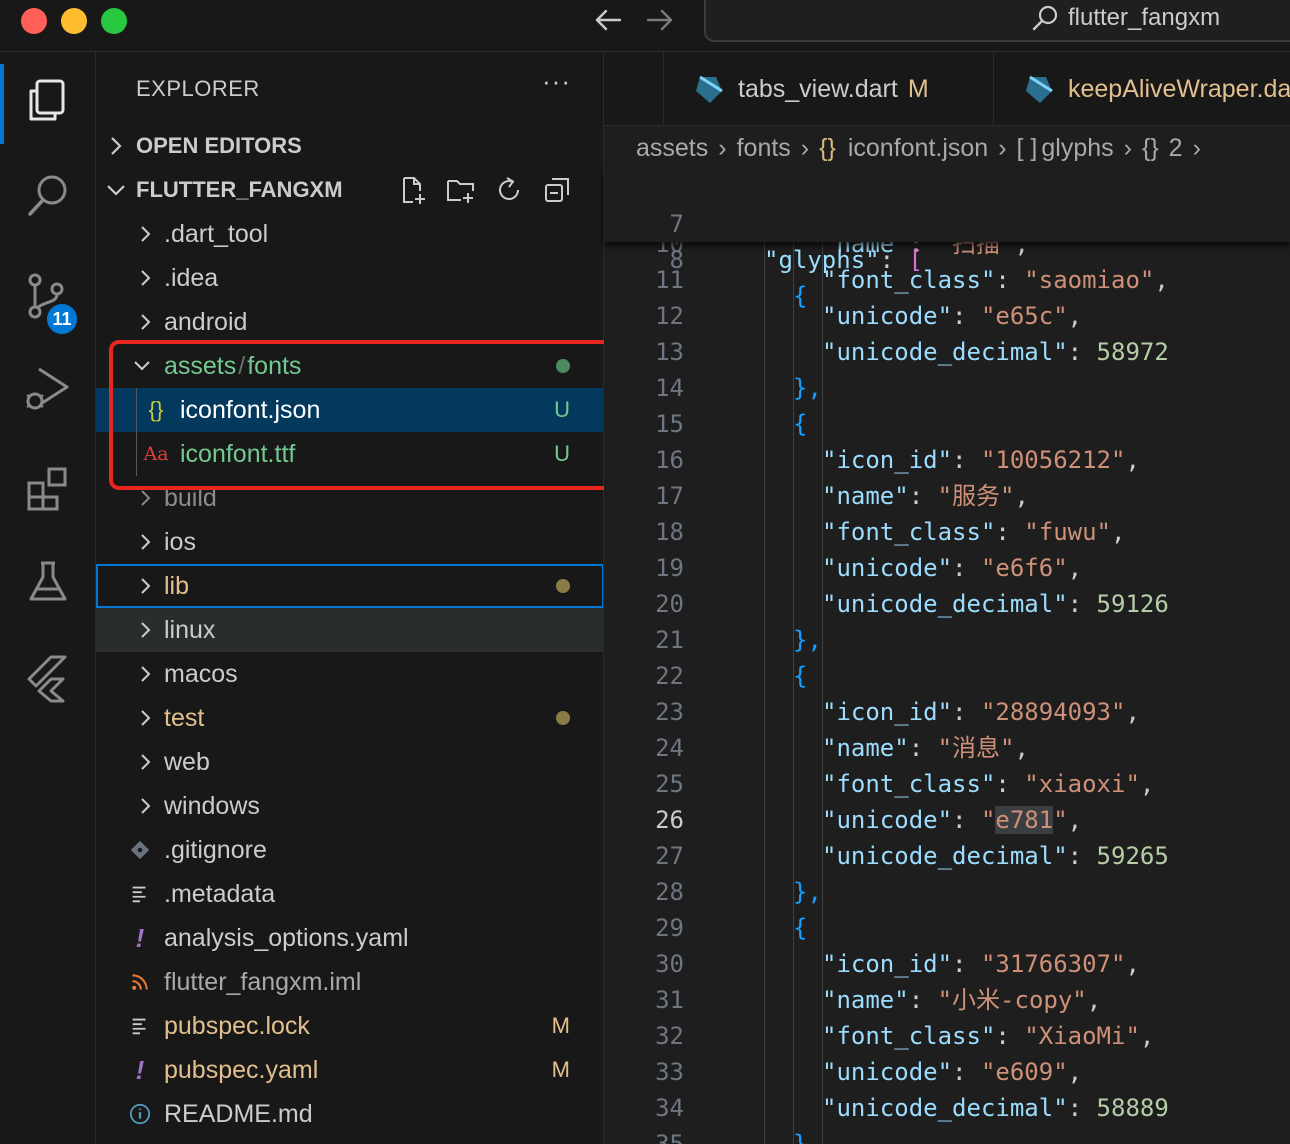  What do you see at coordinates (177, 585) in the screenshot?
I see `tree-item-label: lib` at bounding box center [177, 585].